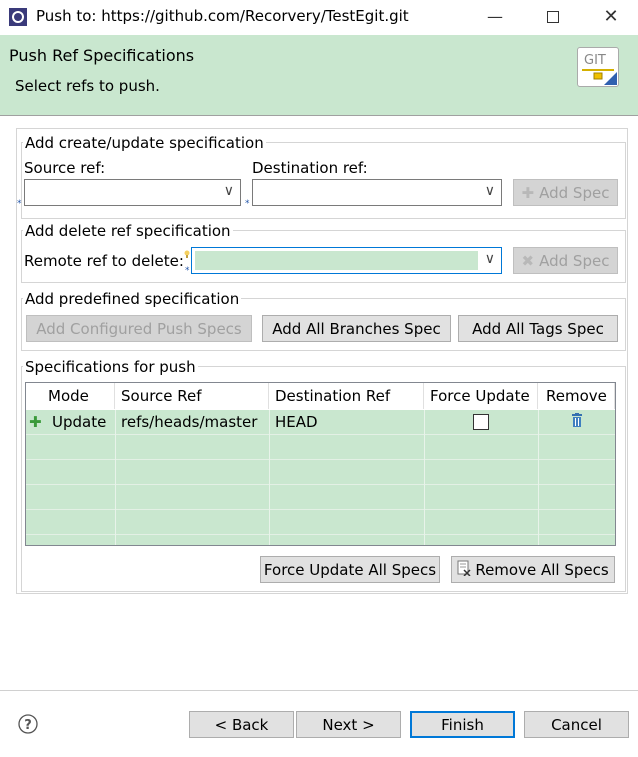  I want to click on minimize-button: —, so click(495, 16).